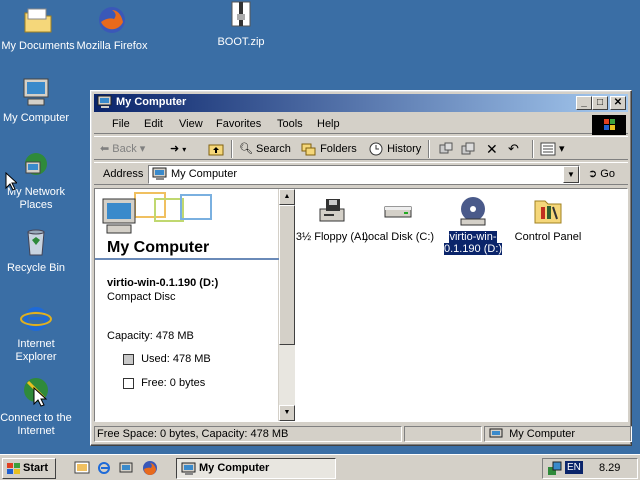 Image resolution: width=640 pixels, height=480 pixels. I want to click on title-bar: My Computer _ □ ✕, so click(361, 103).